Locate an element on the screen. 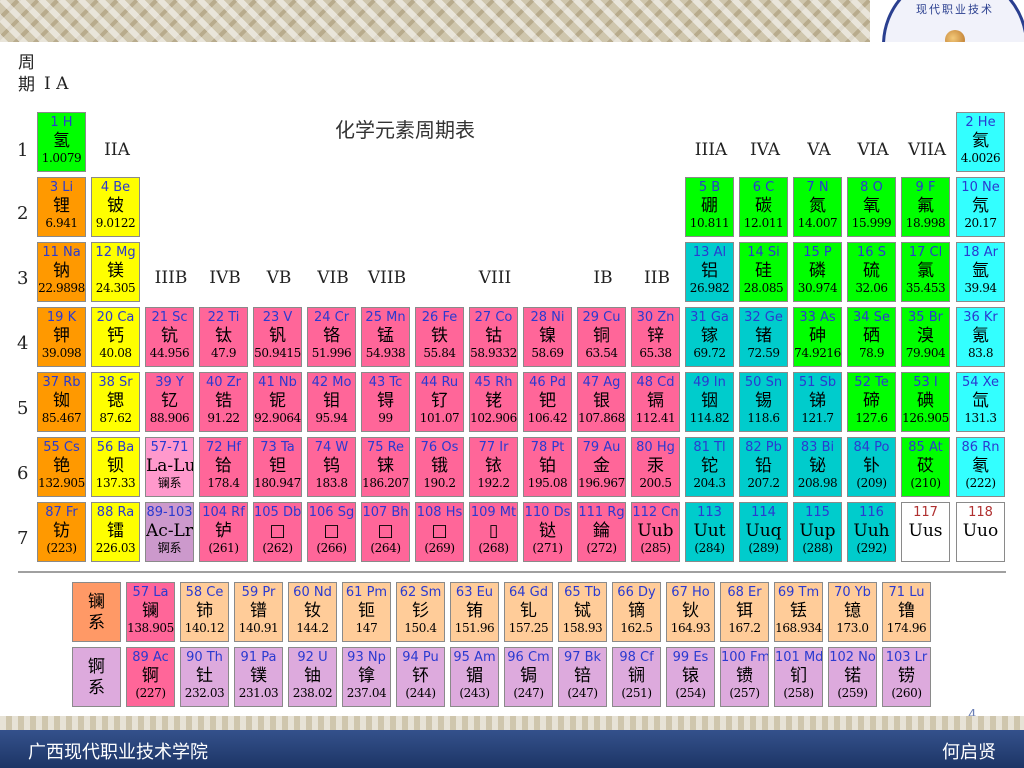 The height and width of the screenshot is (768, 1024). element-cell: 75 Re 铼 186.207 is located at coordinates (385, 467).